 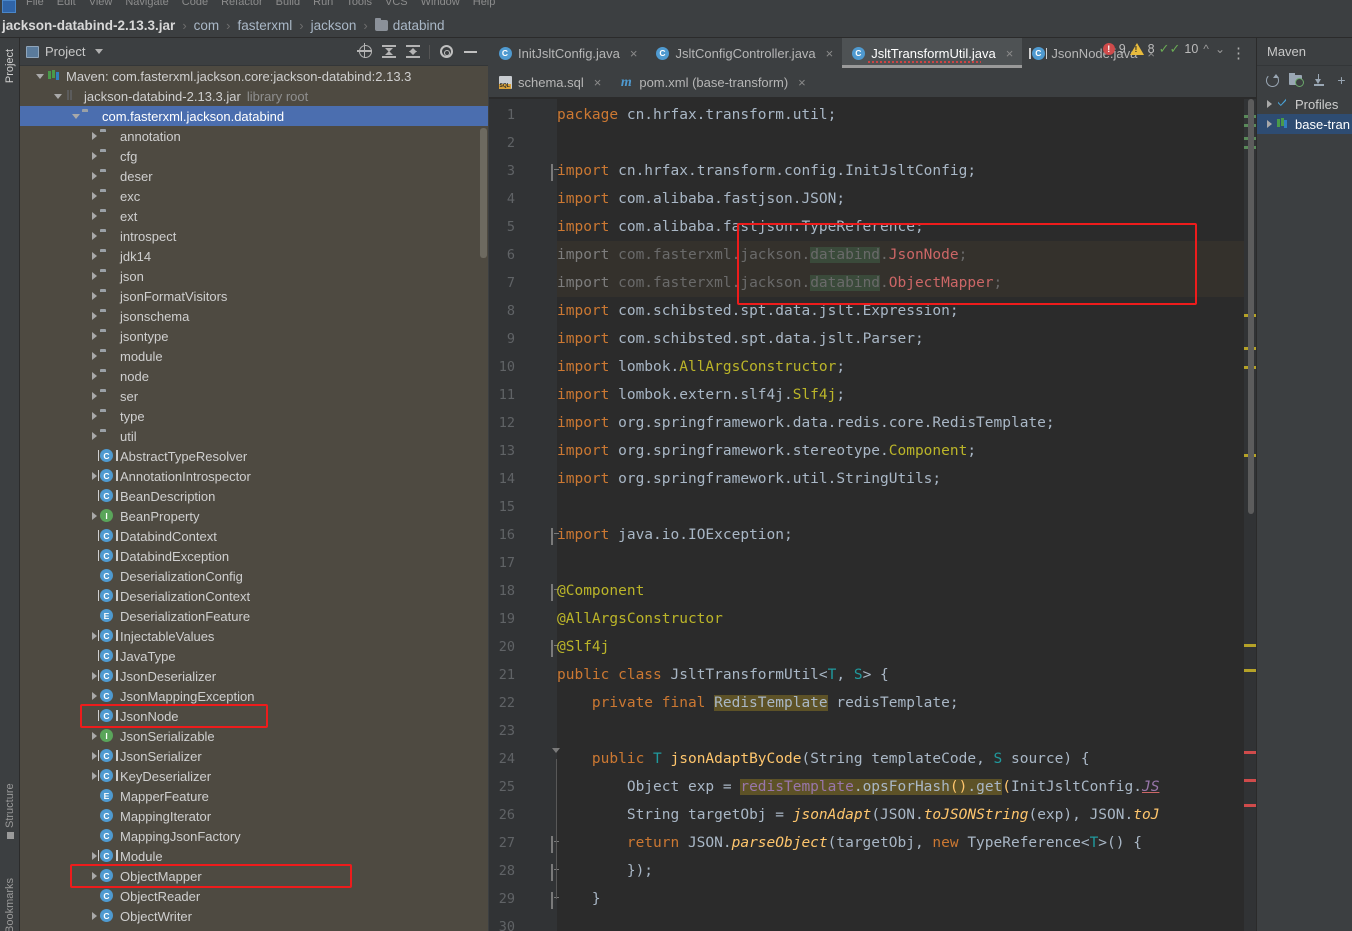 What do you see at coordinates (254, 196) in the screenshot?
I see `tree-item-exc: exc` at bounding box center [254, 196].